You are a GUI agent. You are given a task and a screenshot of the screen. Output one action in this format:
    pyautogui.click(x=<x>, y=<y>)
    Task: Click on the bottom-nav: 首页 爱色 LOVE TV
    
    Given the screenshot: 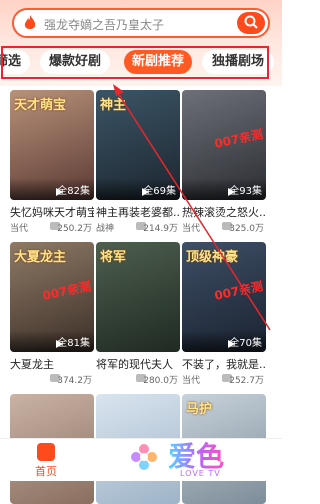 What is the action you would take?
    pyautogui.click(x=141, y=459)
    